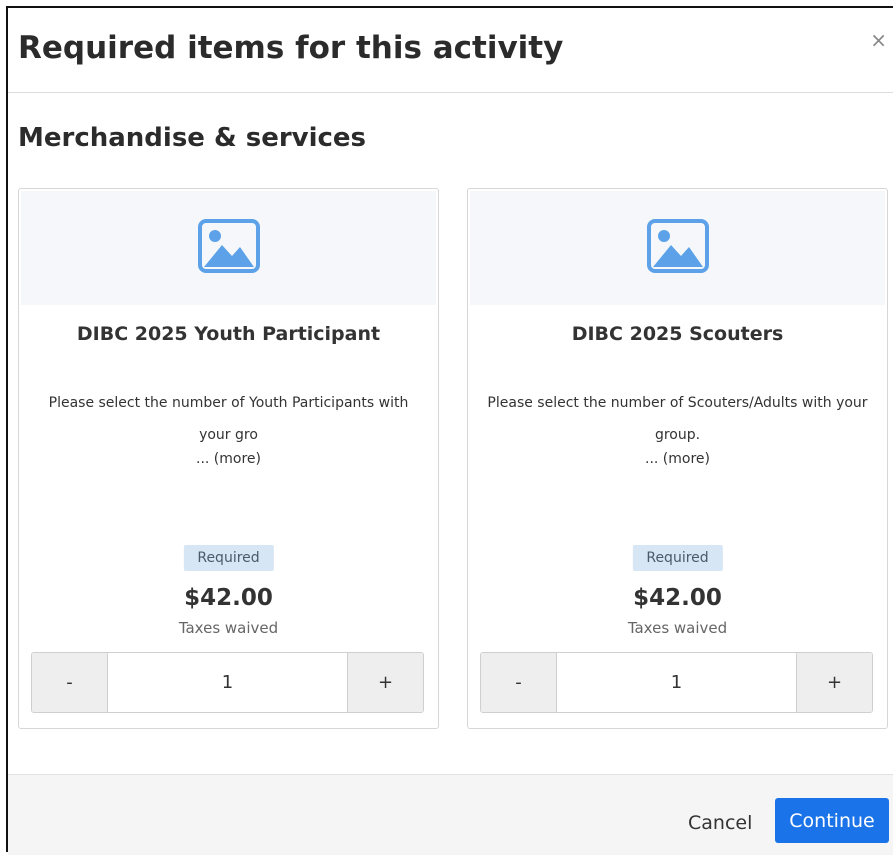  Describe the element at coordinates (720, 823) in the screenshot. I see `cancel-button: Cancel` at that location.